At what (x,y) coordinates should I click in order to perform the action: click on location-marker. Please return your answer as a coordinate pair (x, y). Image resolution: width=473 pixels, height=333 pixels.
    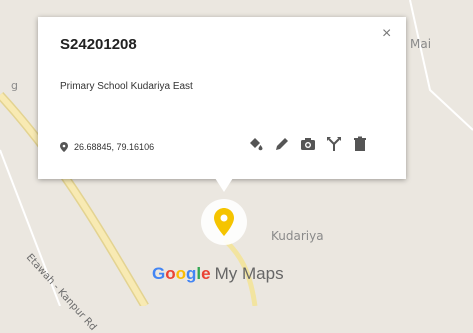
    Looking at the image, I should click on (224, 222).